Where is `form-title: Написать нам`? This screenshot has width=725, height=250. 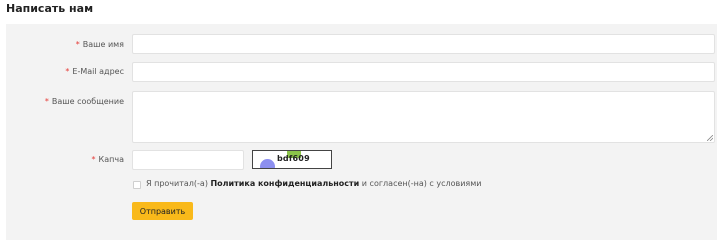
form-title: Написать нам is located at coordinates (50, 8).